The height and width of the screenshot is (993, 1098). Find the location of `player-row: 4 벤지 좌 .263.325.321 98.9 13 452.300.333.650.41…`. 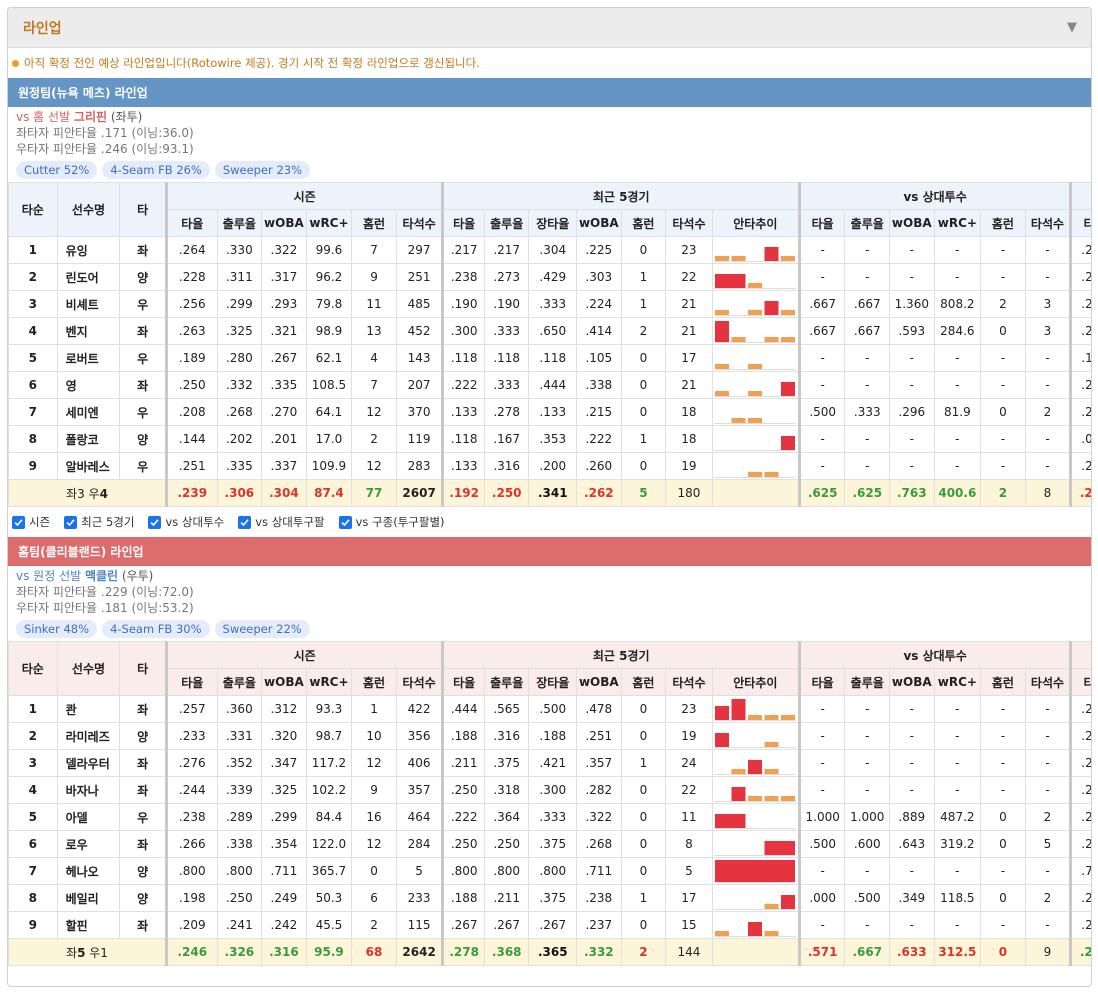

player-row: 4 벤지 좌 .263.325.321 98.9 13 452.300.333.650.41… is located at coordinates (549, 331).